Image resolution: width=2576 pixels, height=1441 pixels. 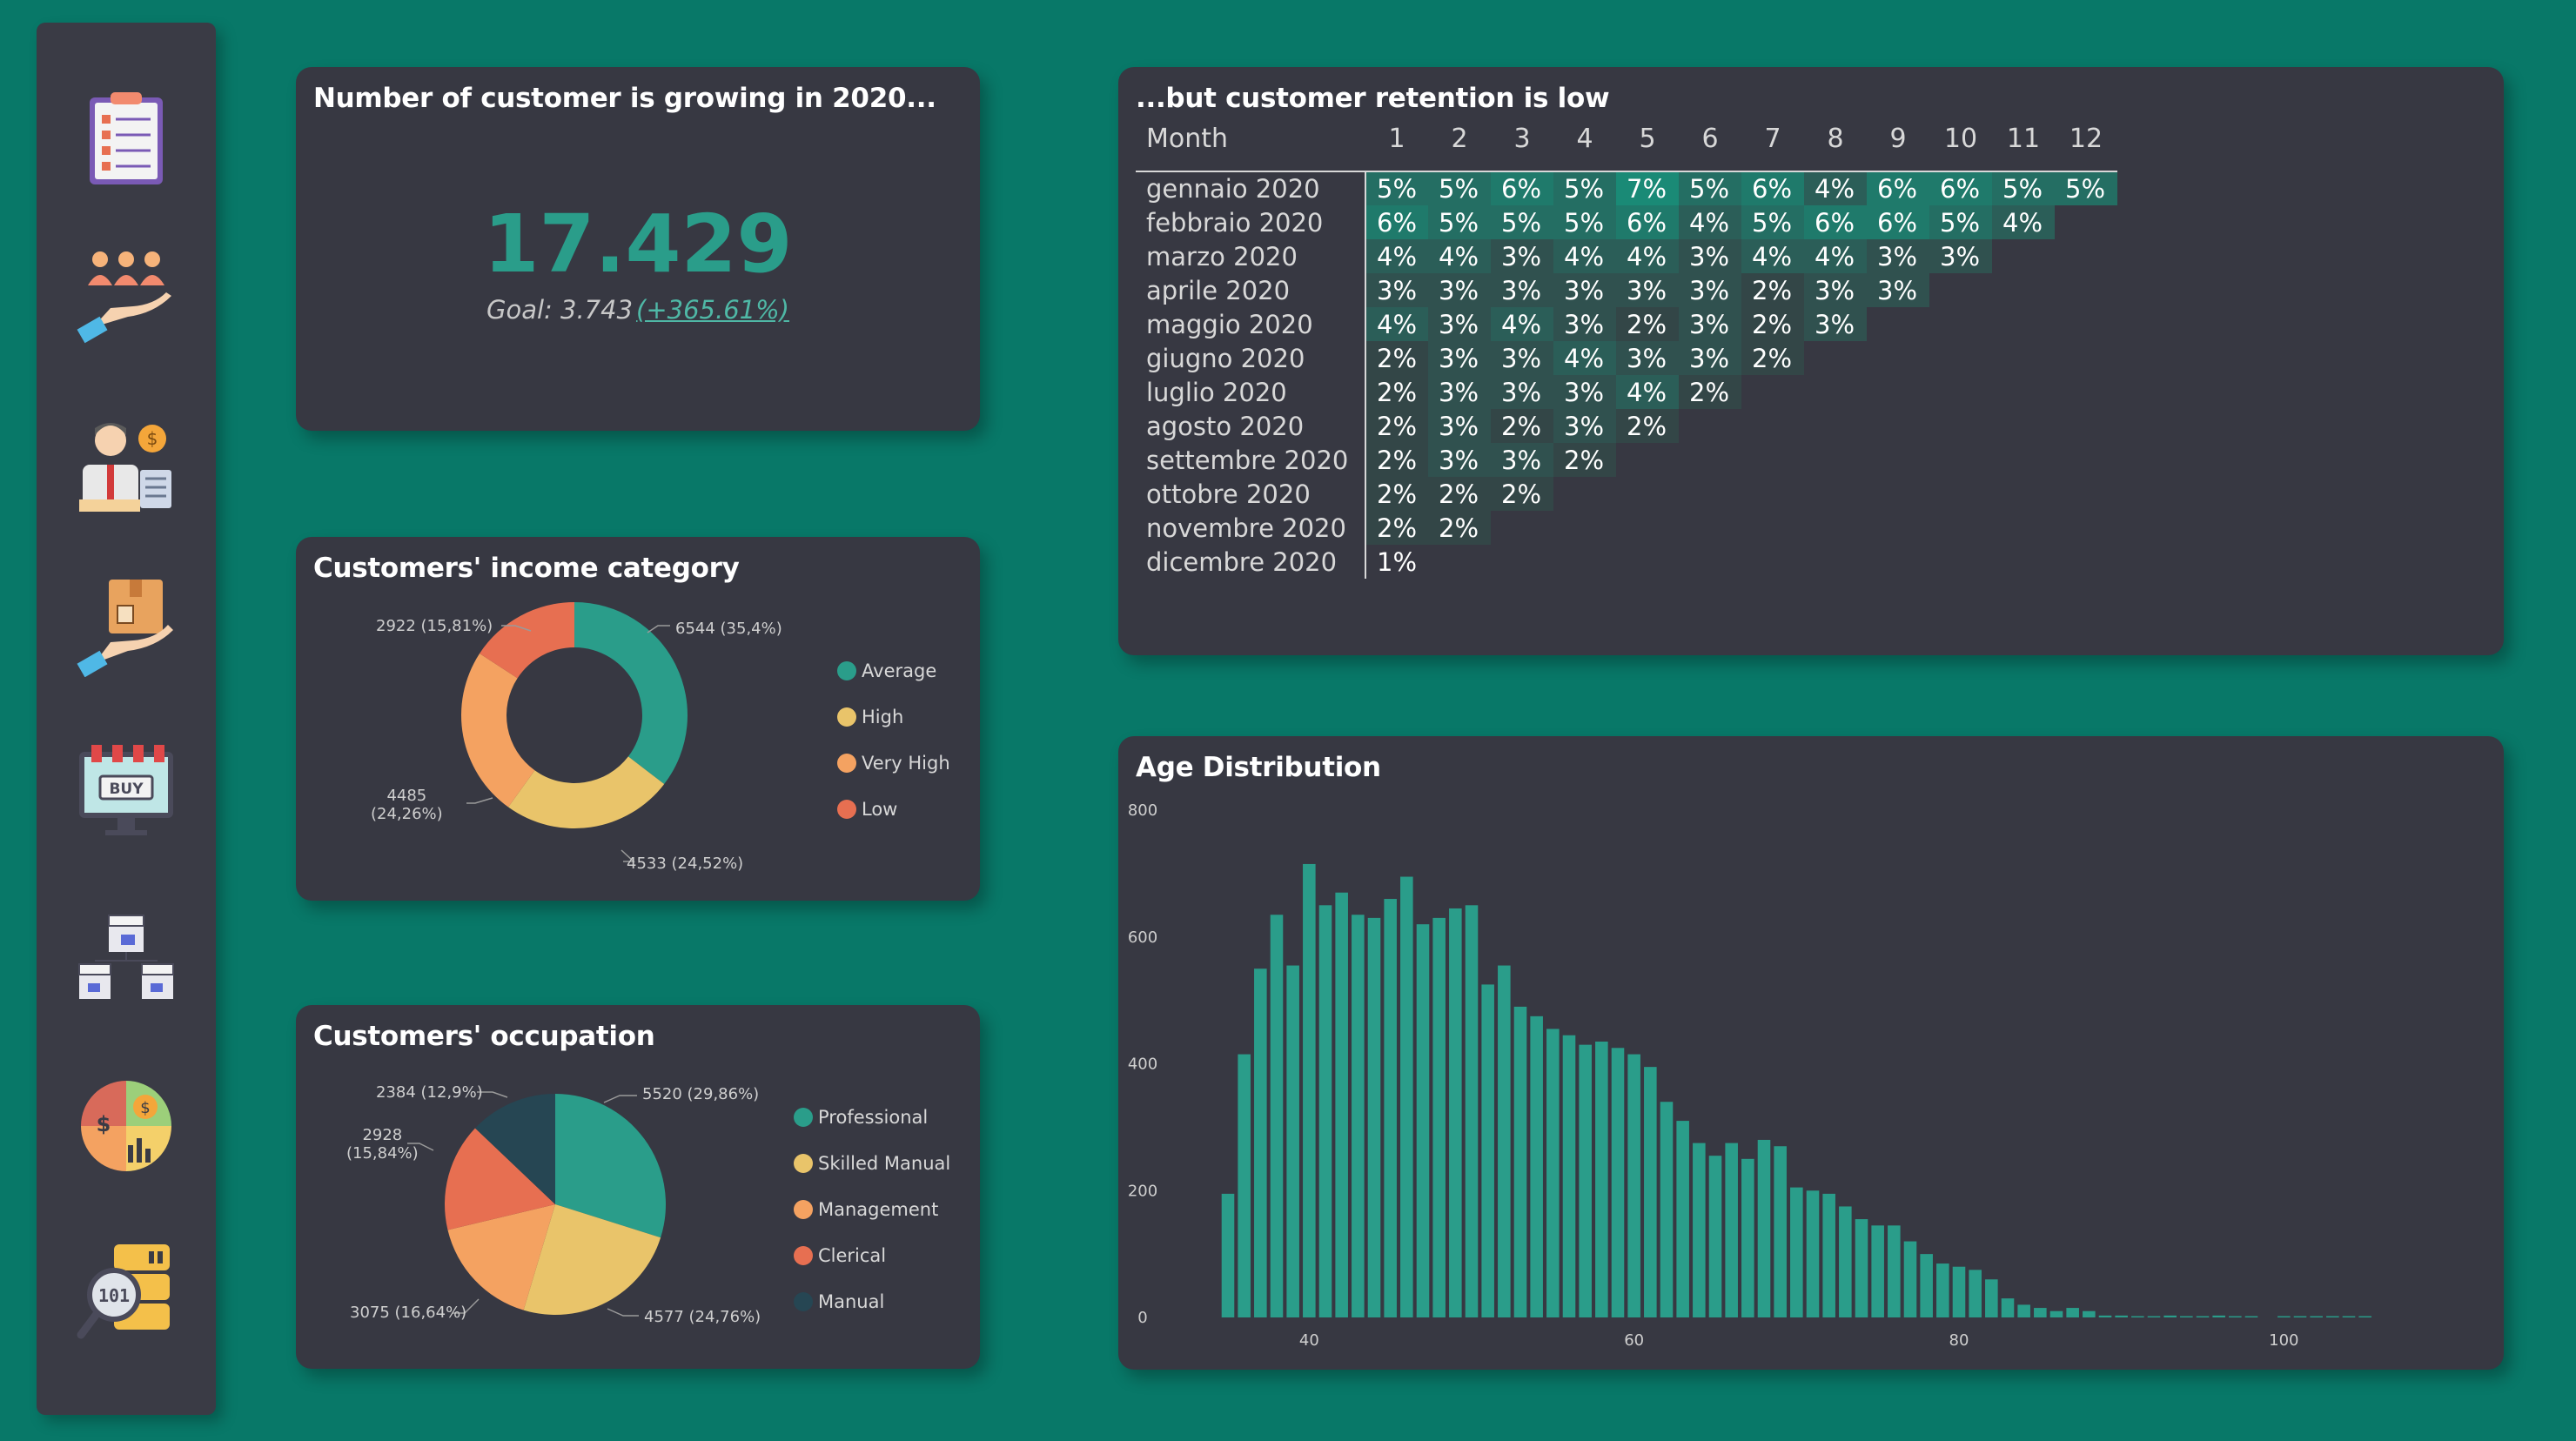 What do you see at coordinates (586, 792) in the screenshot?
I see `pie-slice-high` at bounding box center [586, 792].